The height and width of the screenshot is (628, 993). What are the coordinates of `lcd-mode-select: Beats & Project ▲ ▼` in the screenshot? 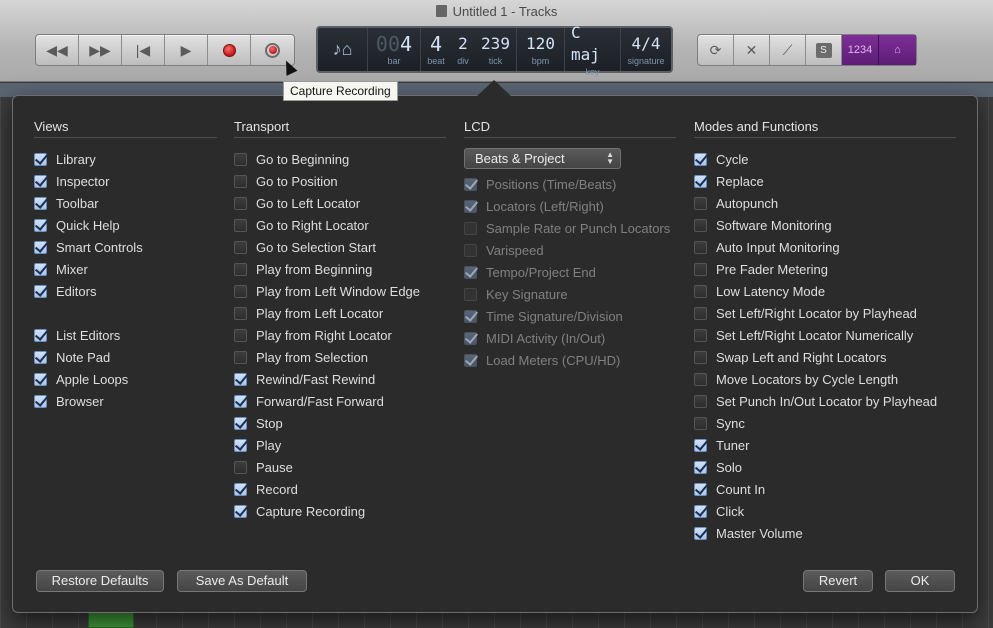 It's located at (542, 158).